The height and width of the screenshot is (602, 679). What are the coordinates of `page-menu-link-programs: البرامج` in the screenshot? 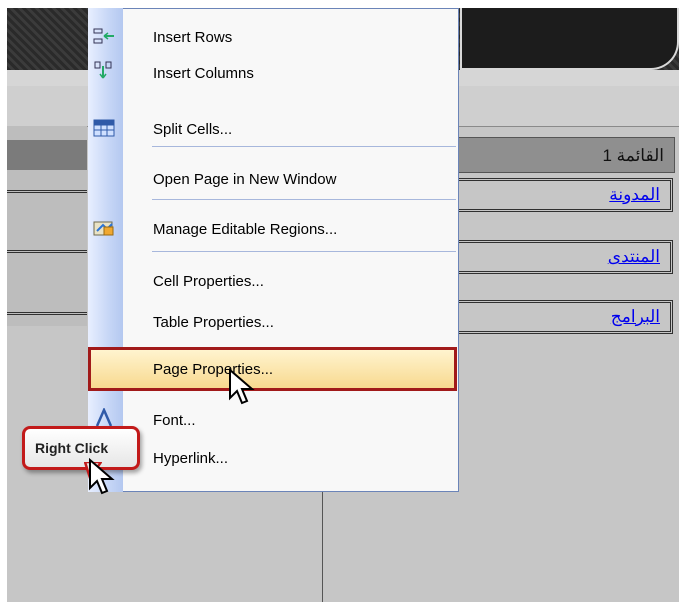 It's located at (564, 317).